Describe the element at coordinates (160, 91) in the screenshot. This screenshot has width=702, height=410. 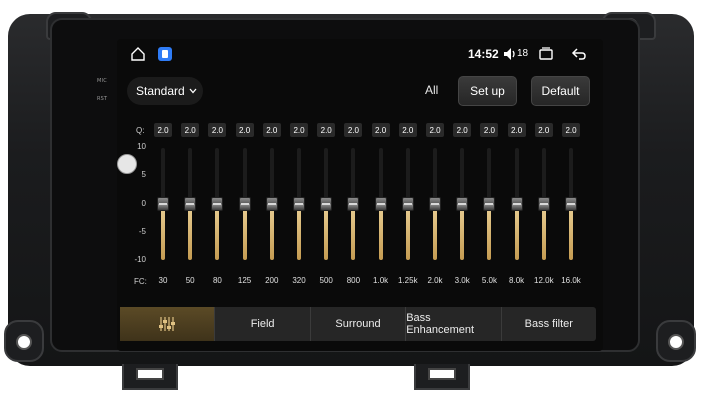
I see `mode-dropdown-value: Standard` at that location.